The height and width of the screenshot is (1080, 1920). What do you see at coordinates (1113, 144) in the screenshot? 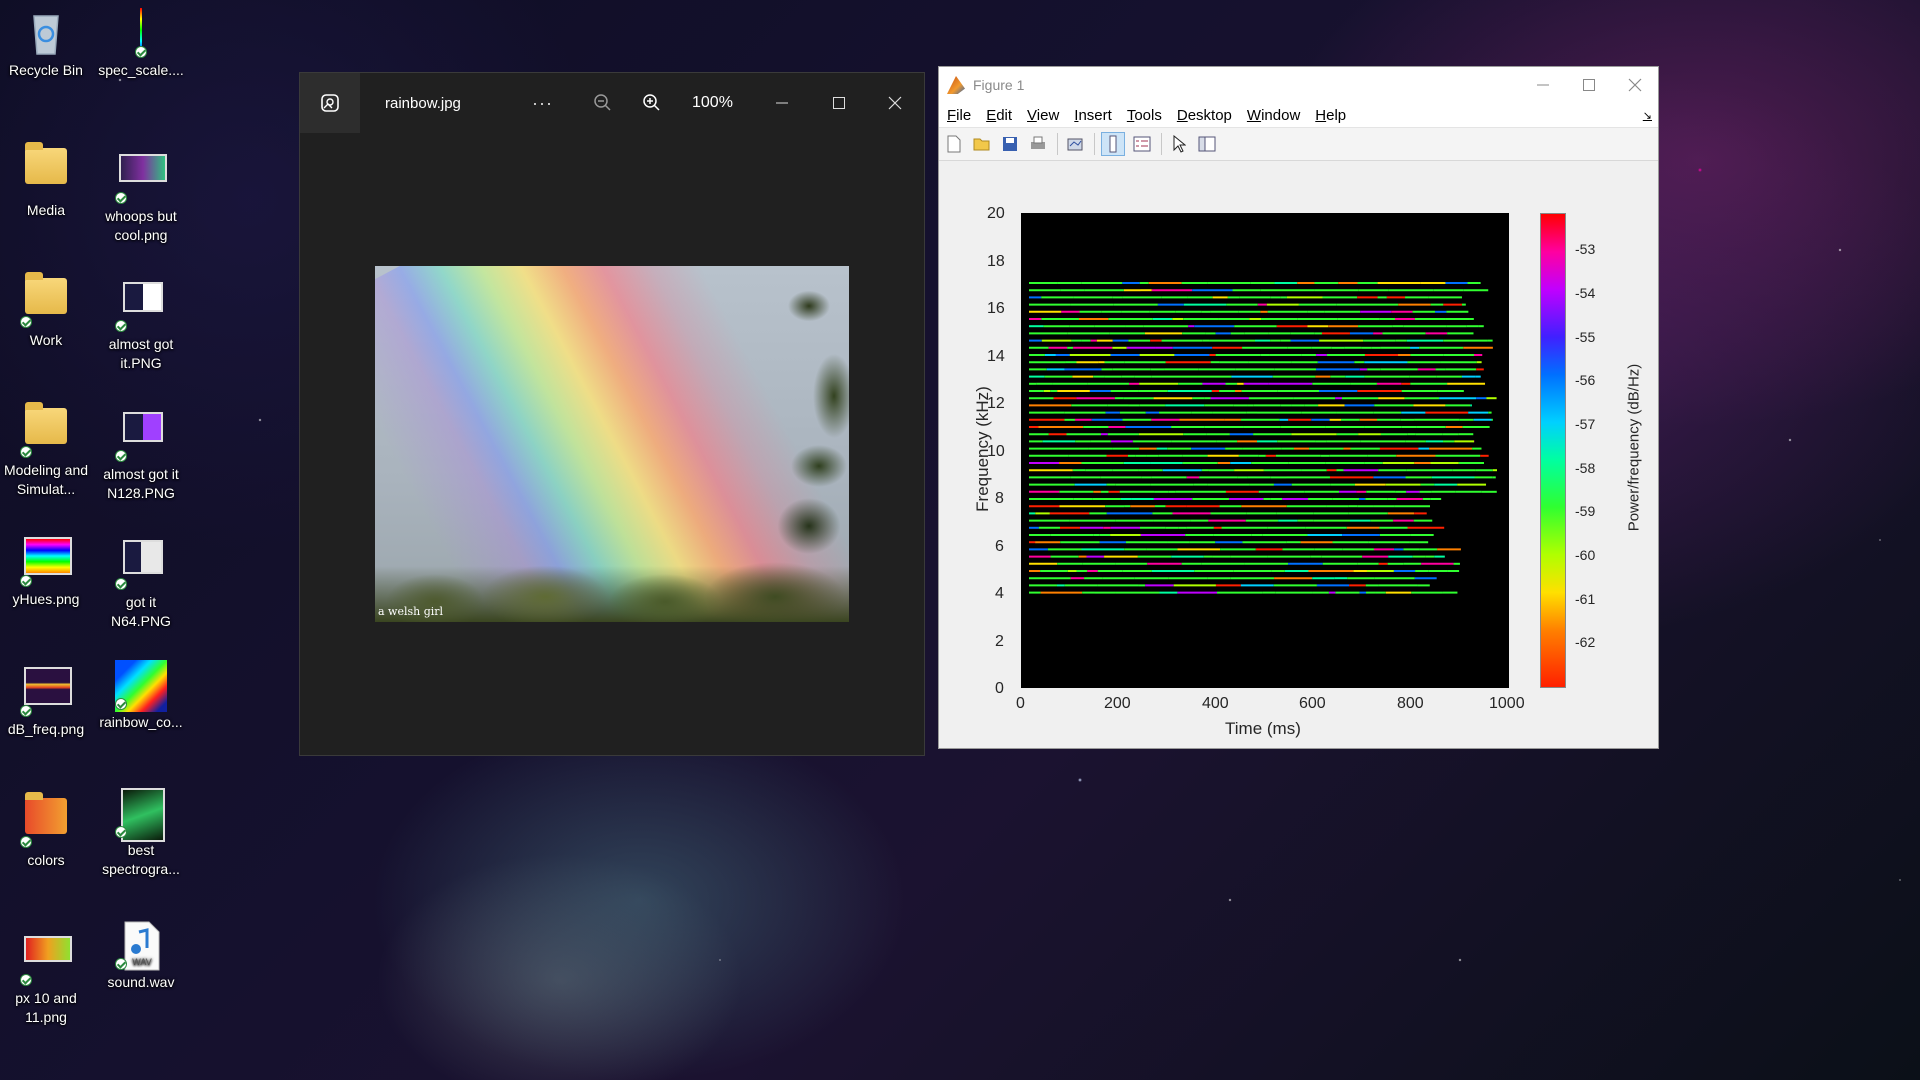
I see `colorbar-toggle-icon` at bounding box center [1113, 144].